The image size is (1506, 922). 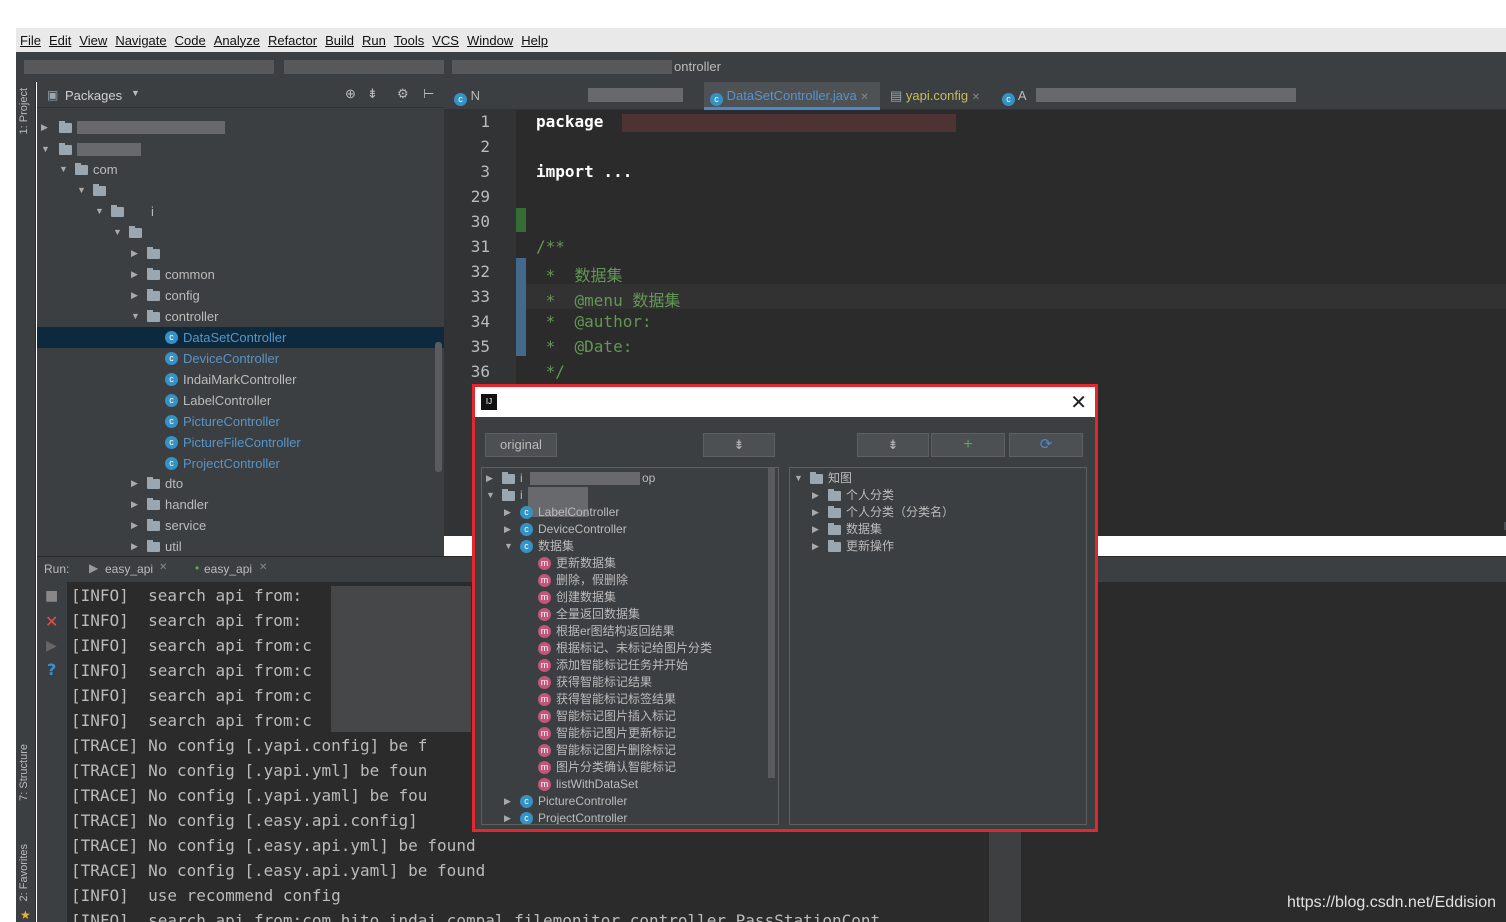 What do you see at coordinates (938, 96) in the screenshot?
I see `tab-yapi-config: ▤ yapi.config ✕` at bounding box center [938, 96].